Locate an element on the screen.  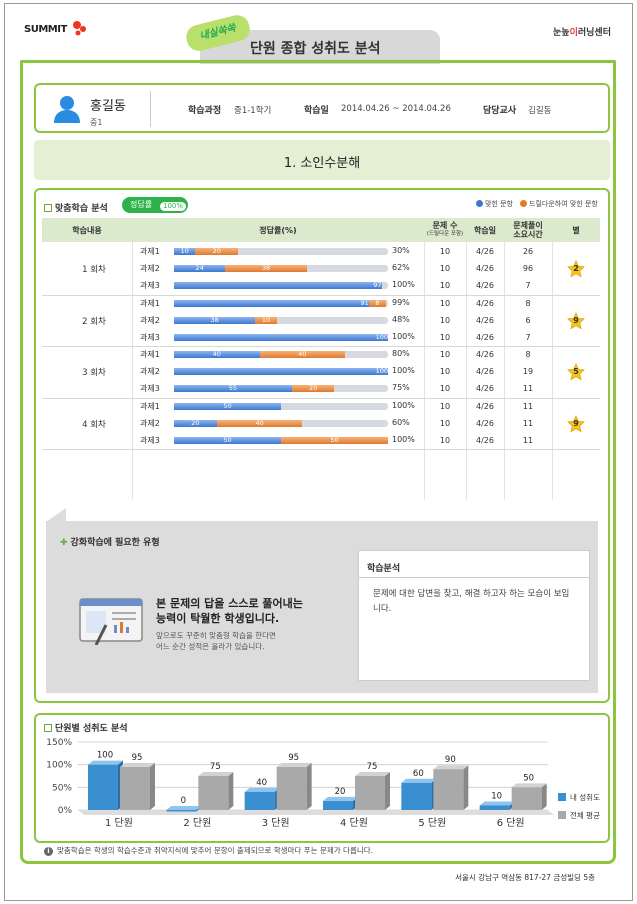
unit-title: 1. 소인수분해 is located at coordinates (322, 163).